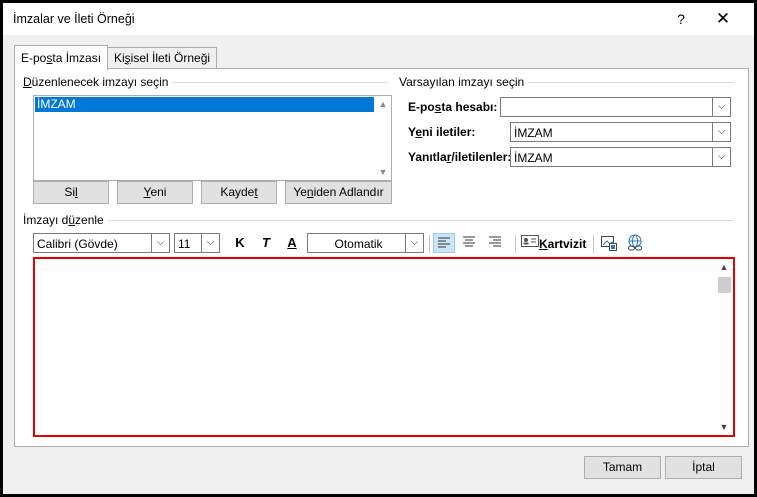 Image resolution: width=757 pixels, height=497 pixels. Describe the element at coordinates (98, 82) in the screenshot. I see `select-signature-label: Düzenlenecek imzayı seçin` at that location.